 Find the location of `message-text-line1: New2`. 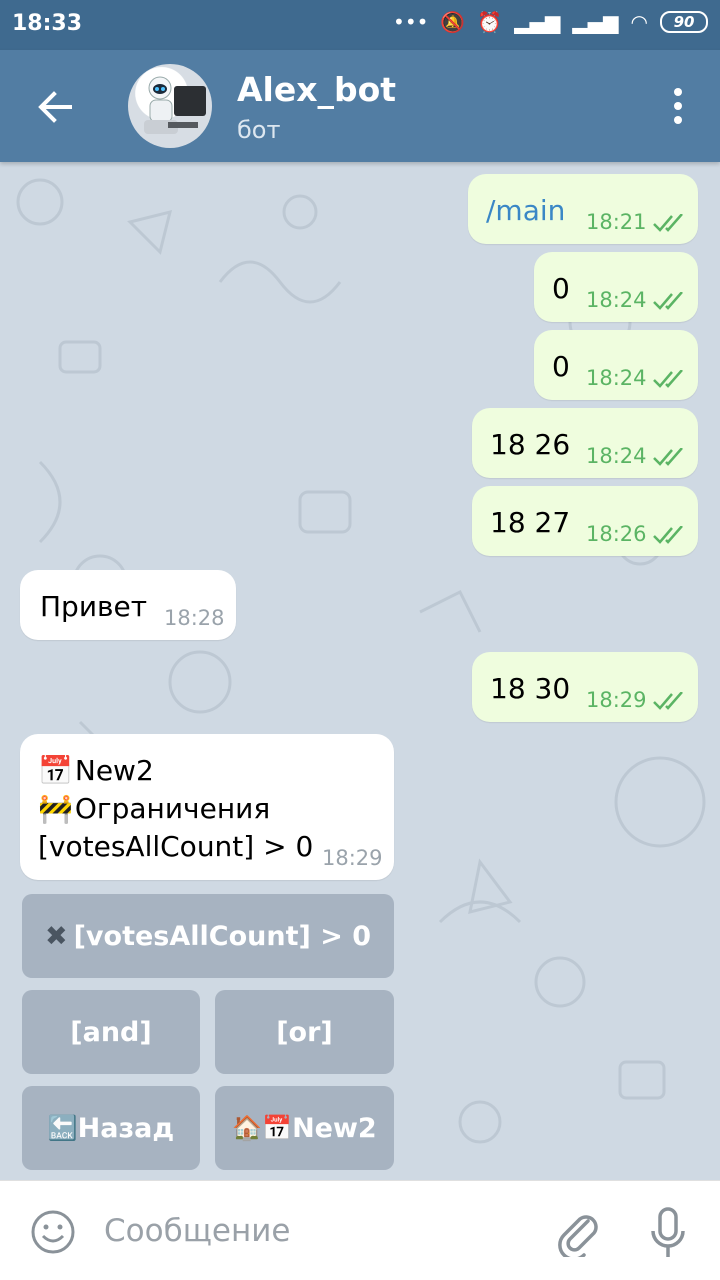

message-text-line1: New2 is located at coordinates (114, 770).